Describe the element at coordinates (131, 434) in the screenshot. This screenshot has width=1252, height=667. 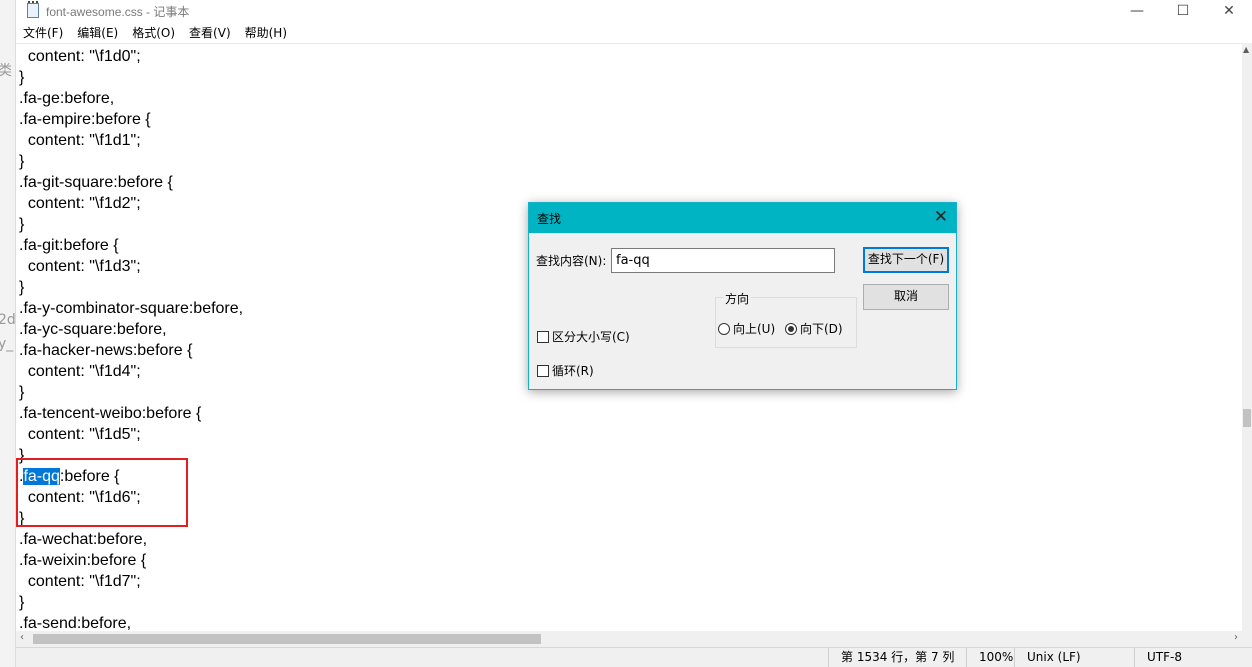
I see `code-line: content: "\f1d5";` at that location.